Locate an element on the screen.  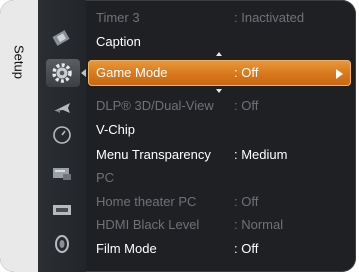
menu-item-game-mode: Game Mode : Off is located at coordinates (219, 73).